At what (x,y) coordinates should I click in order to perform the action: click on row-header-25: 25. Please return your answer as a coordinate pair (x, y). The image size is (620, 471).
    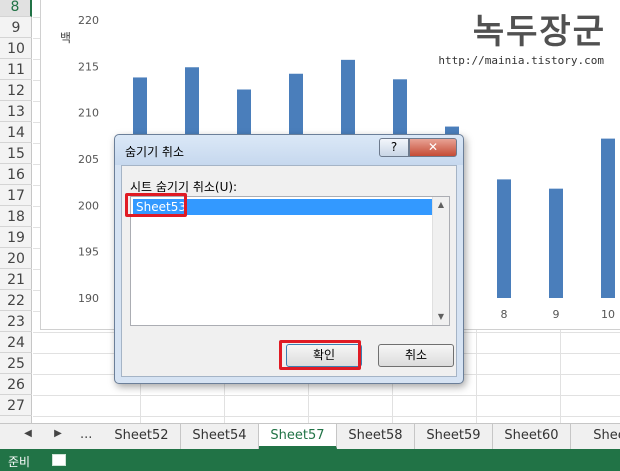
    Looking at the image, I should click on (16, 364).